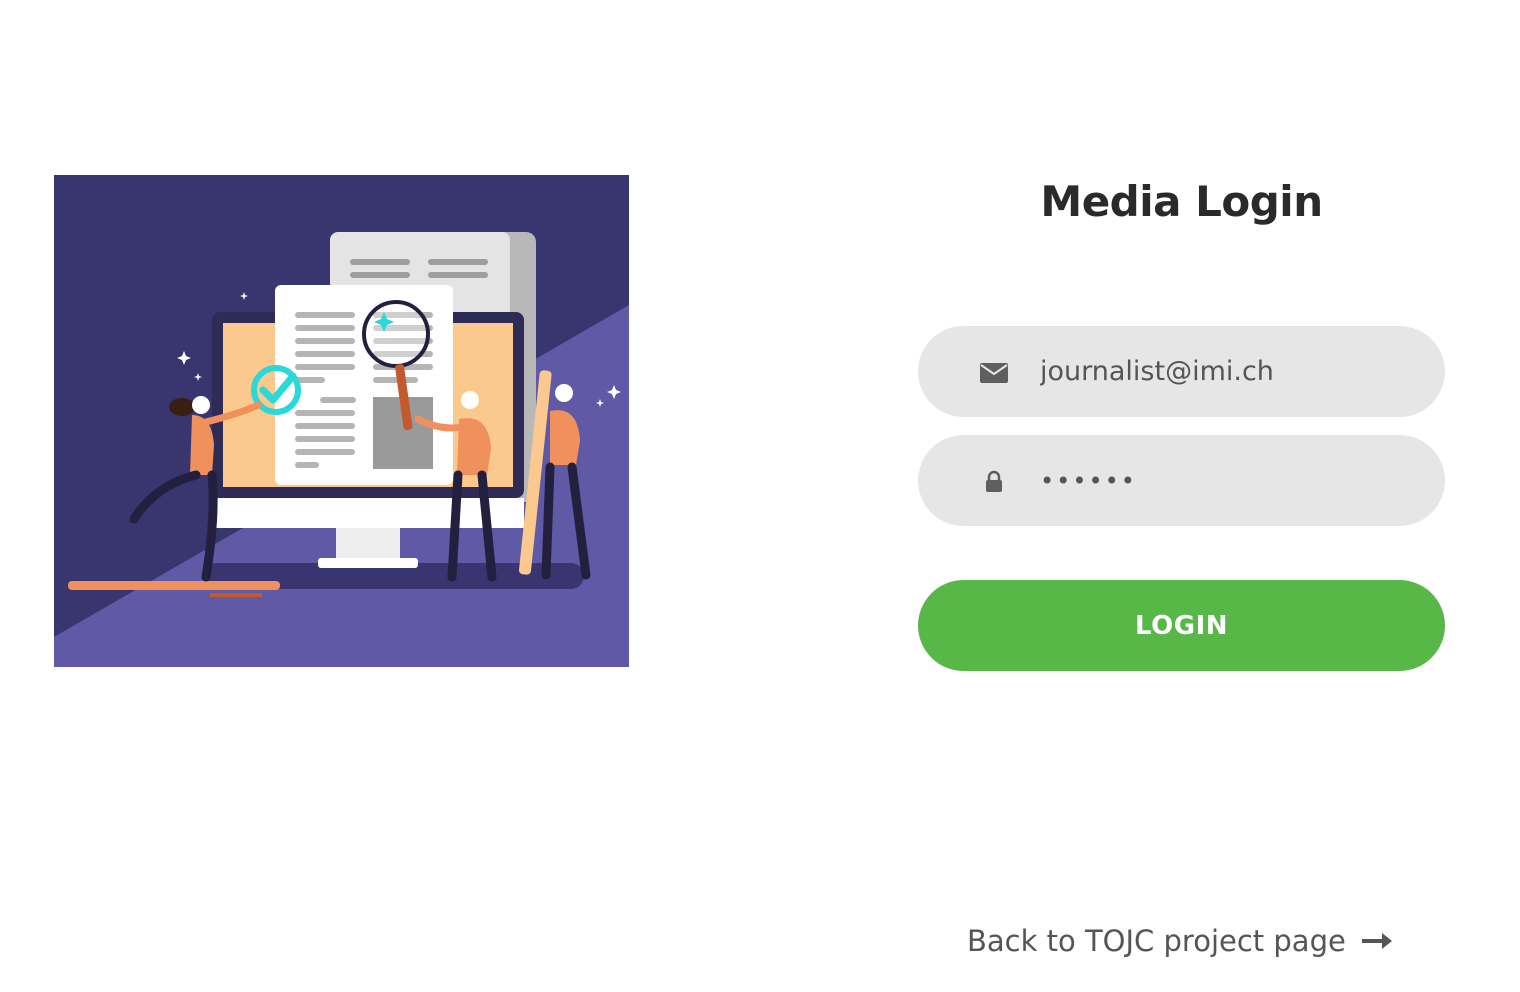 Image resolution: width=1520 pixels, height=992 pixels. Describe the element at coordinates (1230, 480) in the screenshot. I see `password-input` at that location.